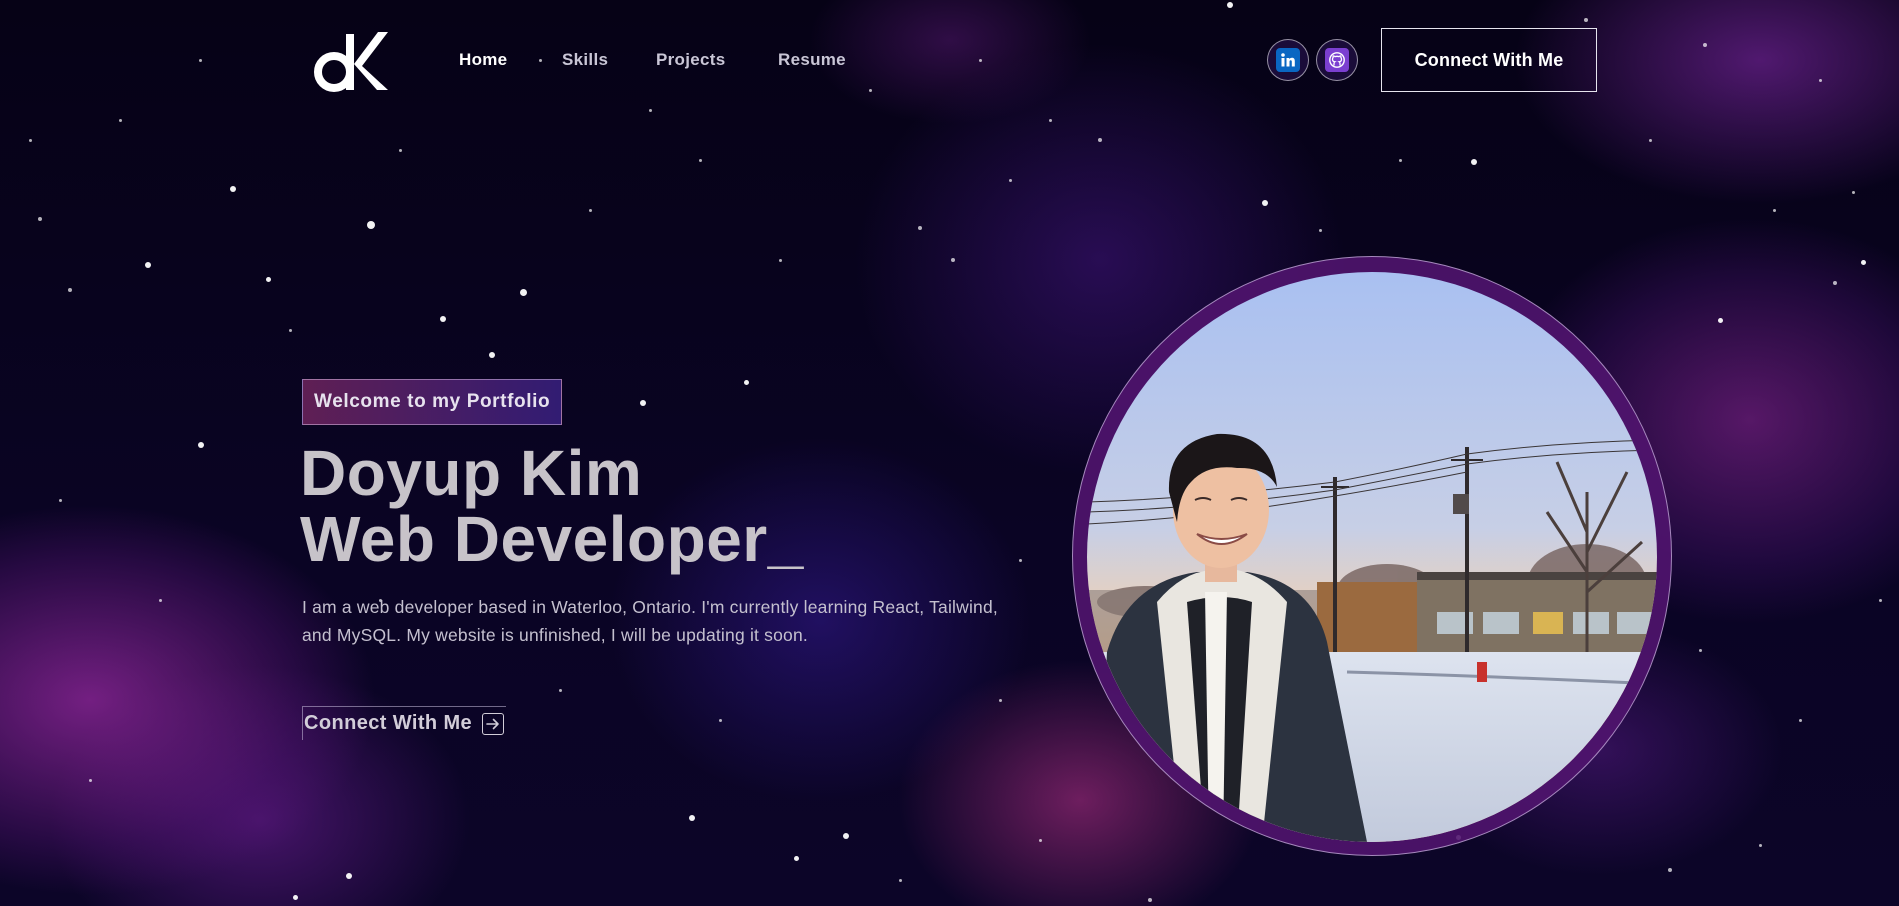 The width and height of the screenshot is (1899, 906). What do you see at coordinates (1489, 60) in the screenshot?
I see `connect-button-nav: Connect With Me` at bounding box center [1489, 60].